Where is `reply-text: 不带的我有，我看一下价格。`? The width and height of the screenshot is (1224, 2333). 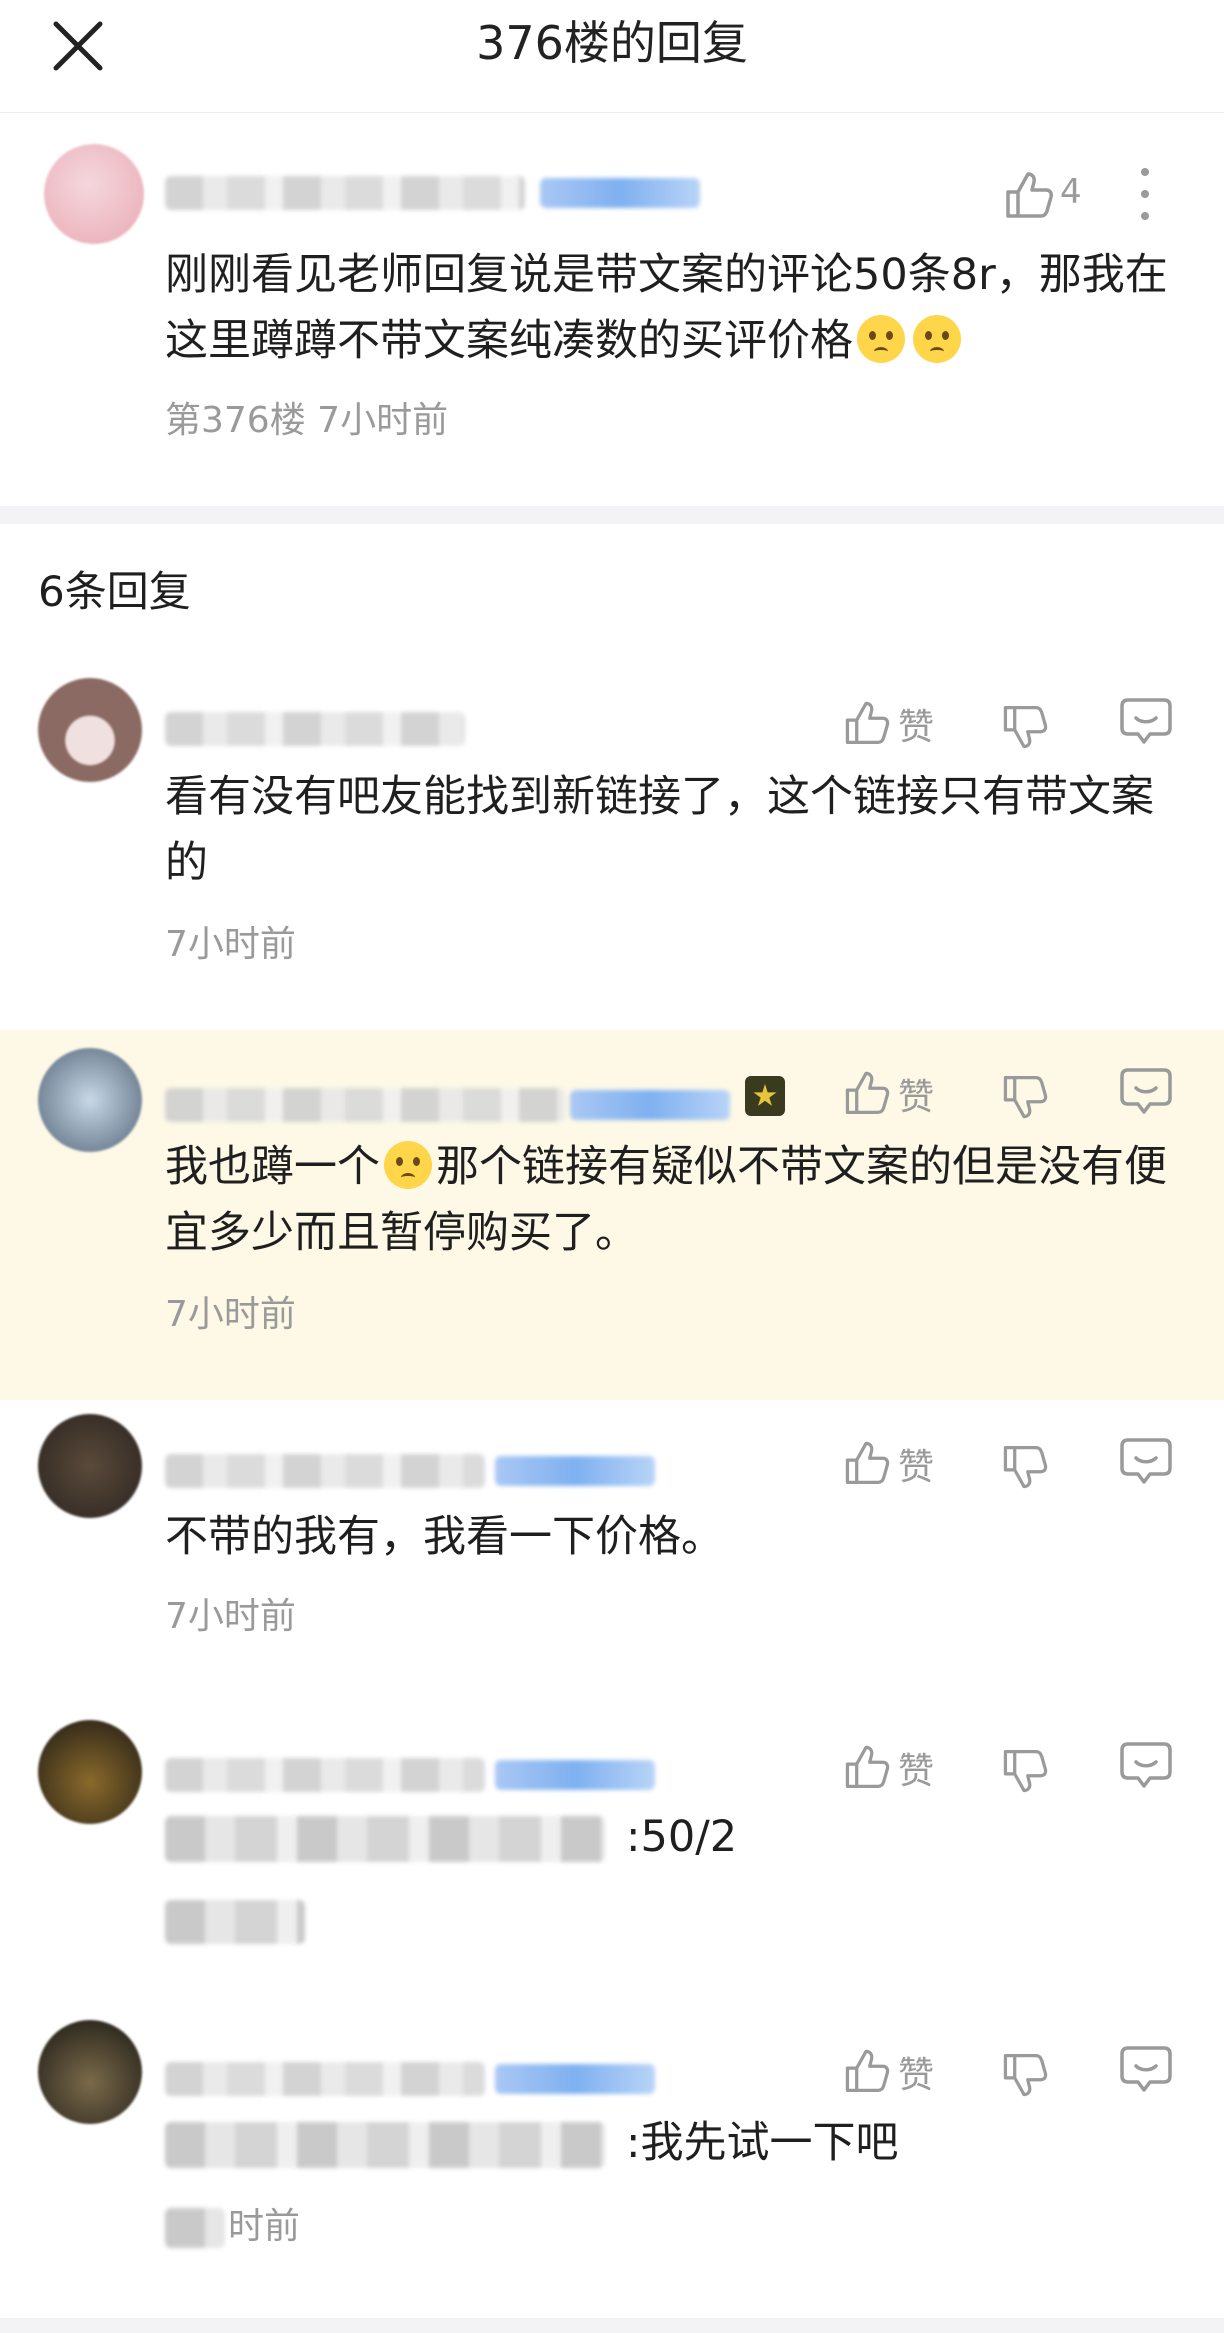 reply-text: 不带的我有，我看一下价格。 is located at coordinates (444, 1537).